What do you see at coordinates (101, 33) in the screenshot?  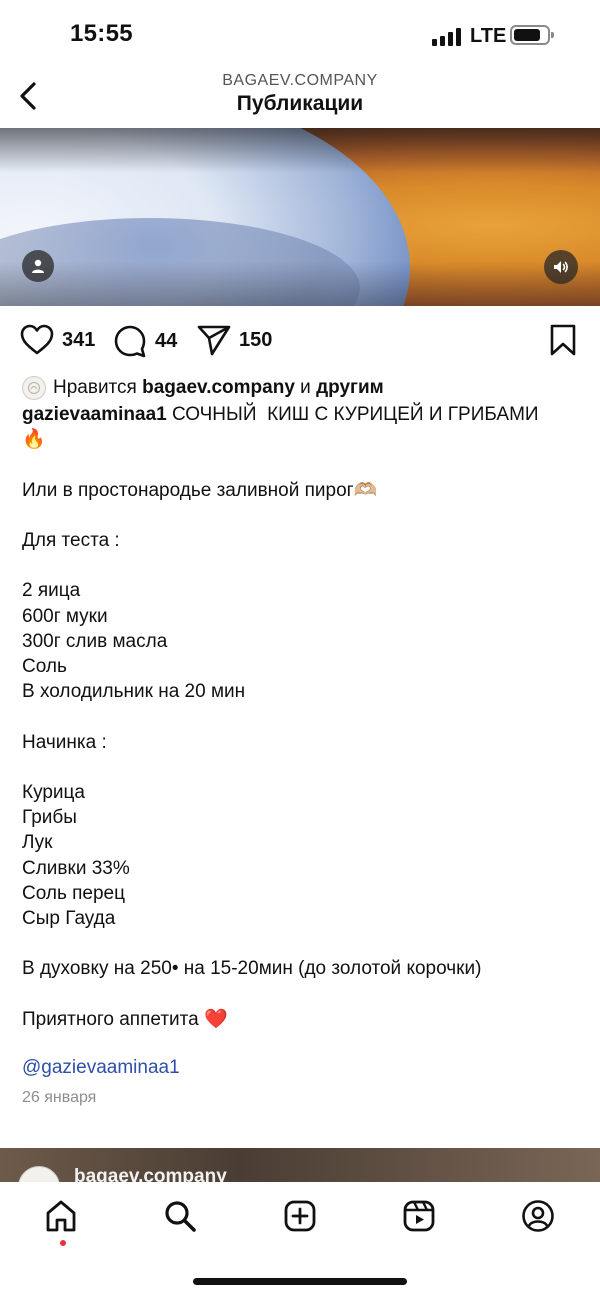 I see `status-time: 15:55` at bounding box center [101, 33].